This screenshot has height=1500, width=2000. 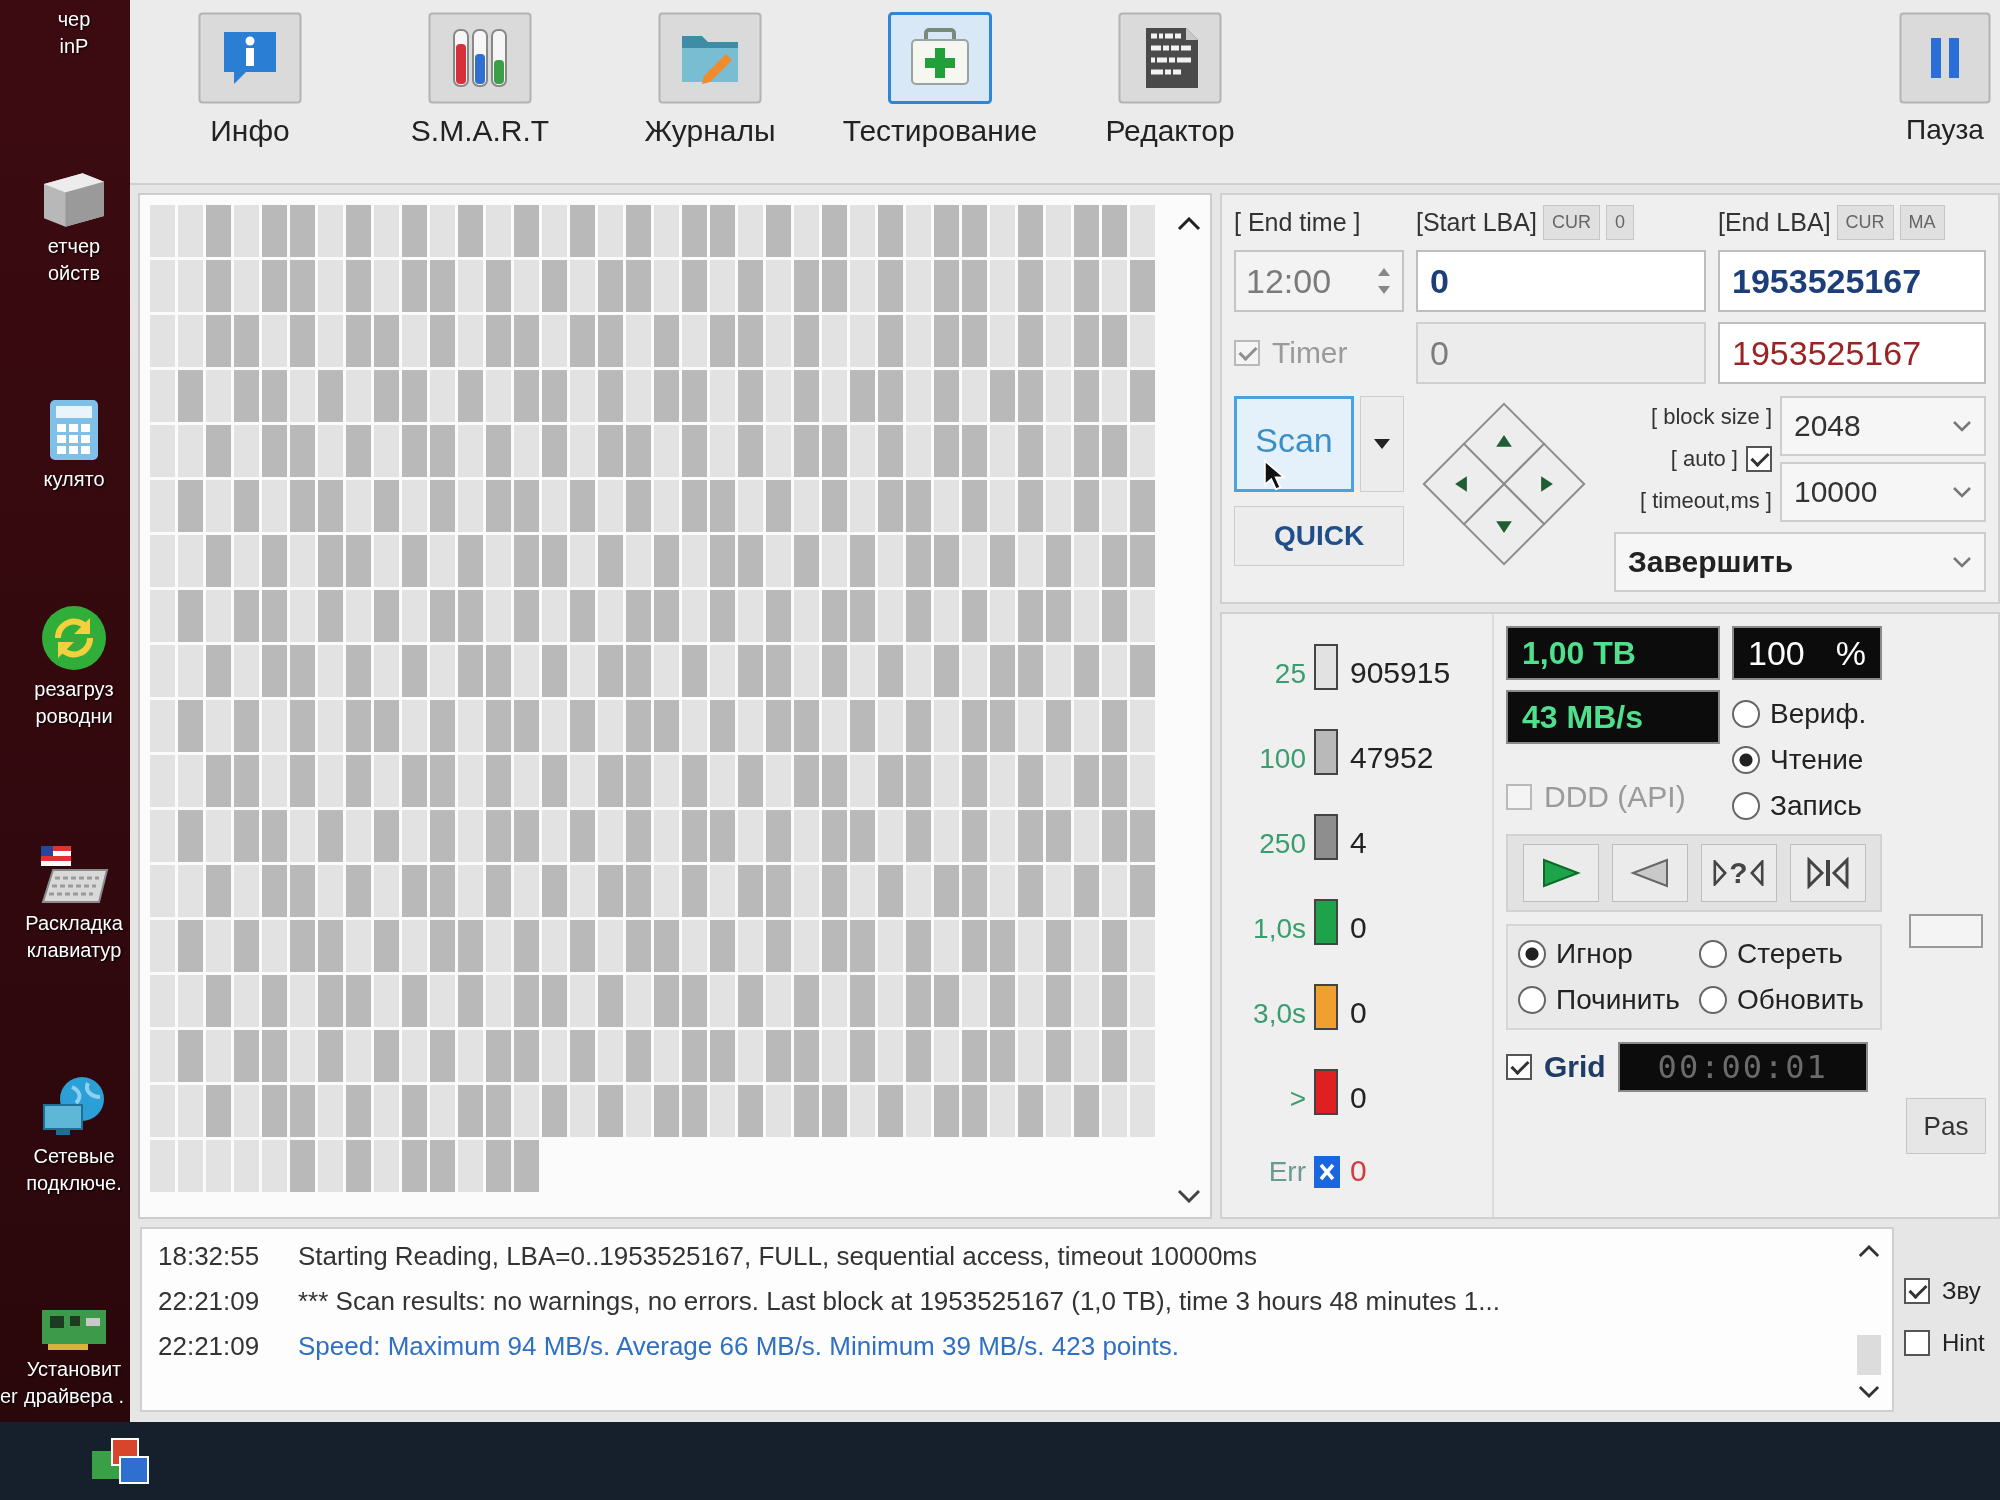 I want to click on play-button, so click(x=1560, y=873).